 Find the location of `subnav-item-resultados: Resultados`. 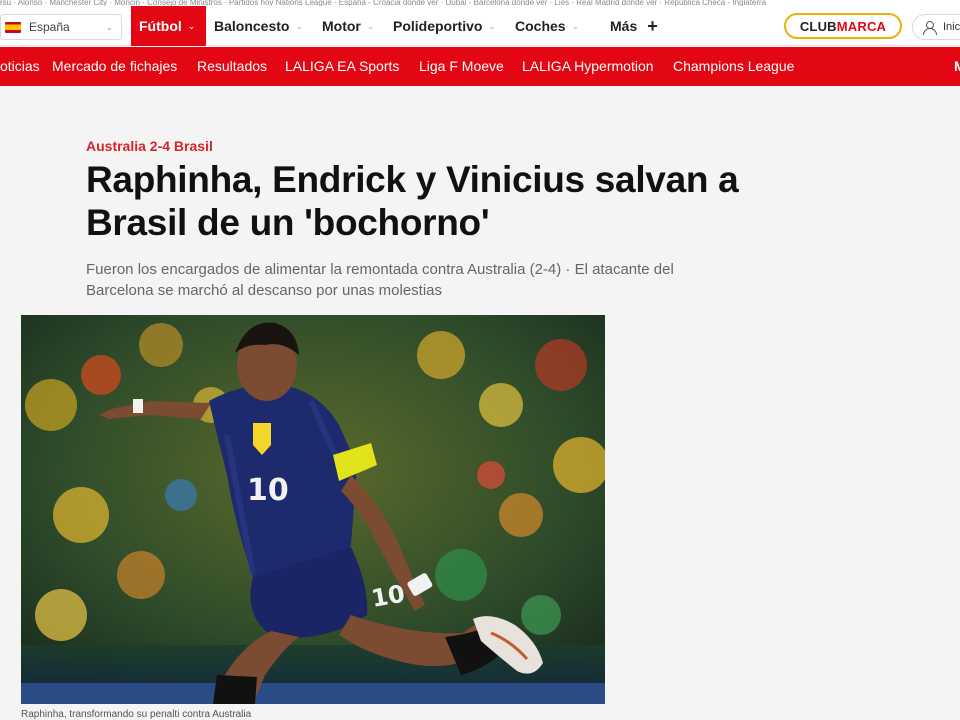

subnav-item-resultados: Resultados is located at coordinates (232, 66).